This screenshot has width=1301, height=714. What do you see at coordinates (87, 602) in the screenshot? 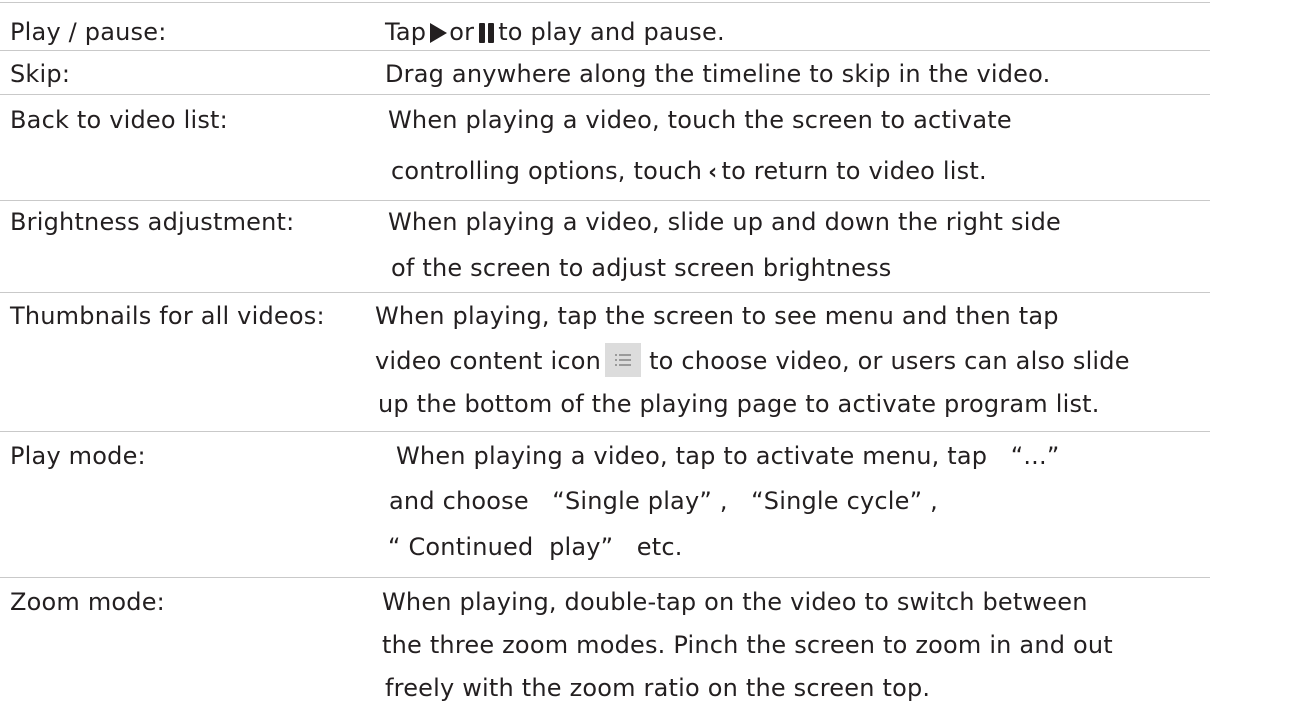
I see `row-label: Zoom mode:` at bounding box center [87, 602].